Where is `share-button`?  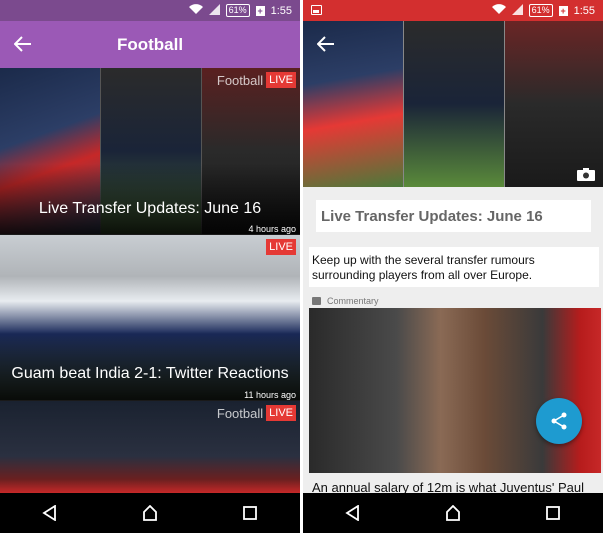
share-button is located at coordinates (559, 421).